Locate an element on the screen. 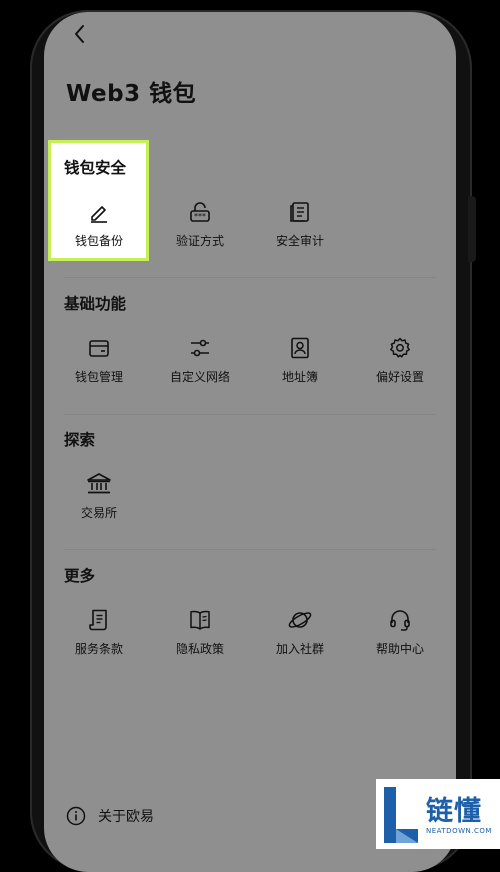 Image resolution: width=500 pixels, height=872 pixels. section-title-more: 更多 is located at coordinates (80, 576).